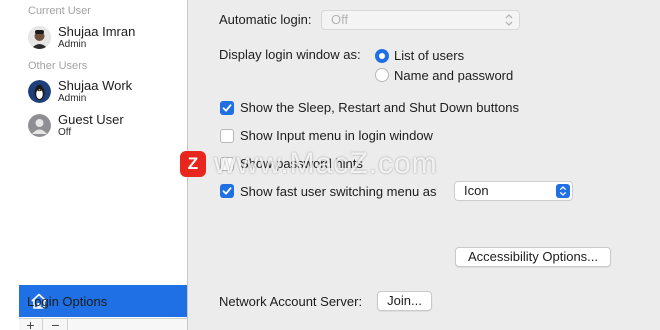 The image size is (660, 330). Describe the element at coordinates (265, 19) in the screenshot. I see `automatic-login-label: Automatic login:` at that location.